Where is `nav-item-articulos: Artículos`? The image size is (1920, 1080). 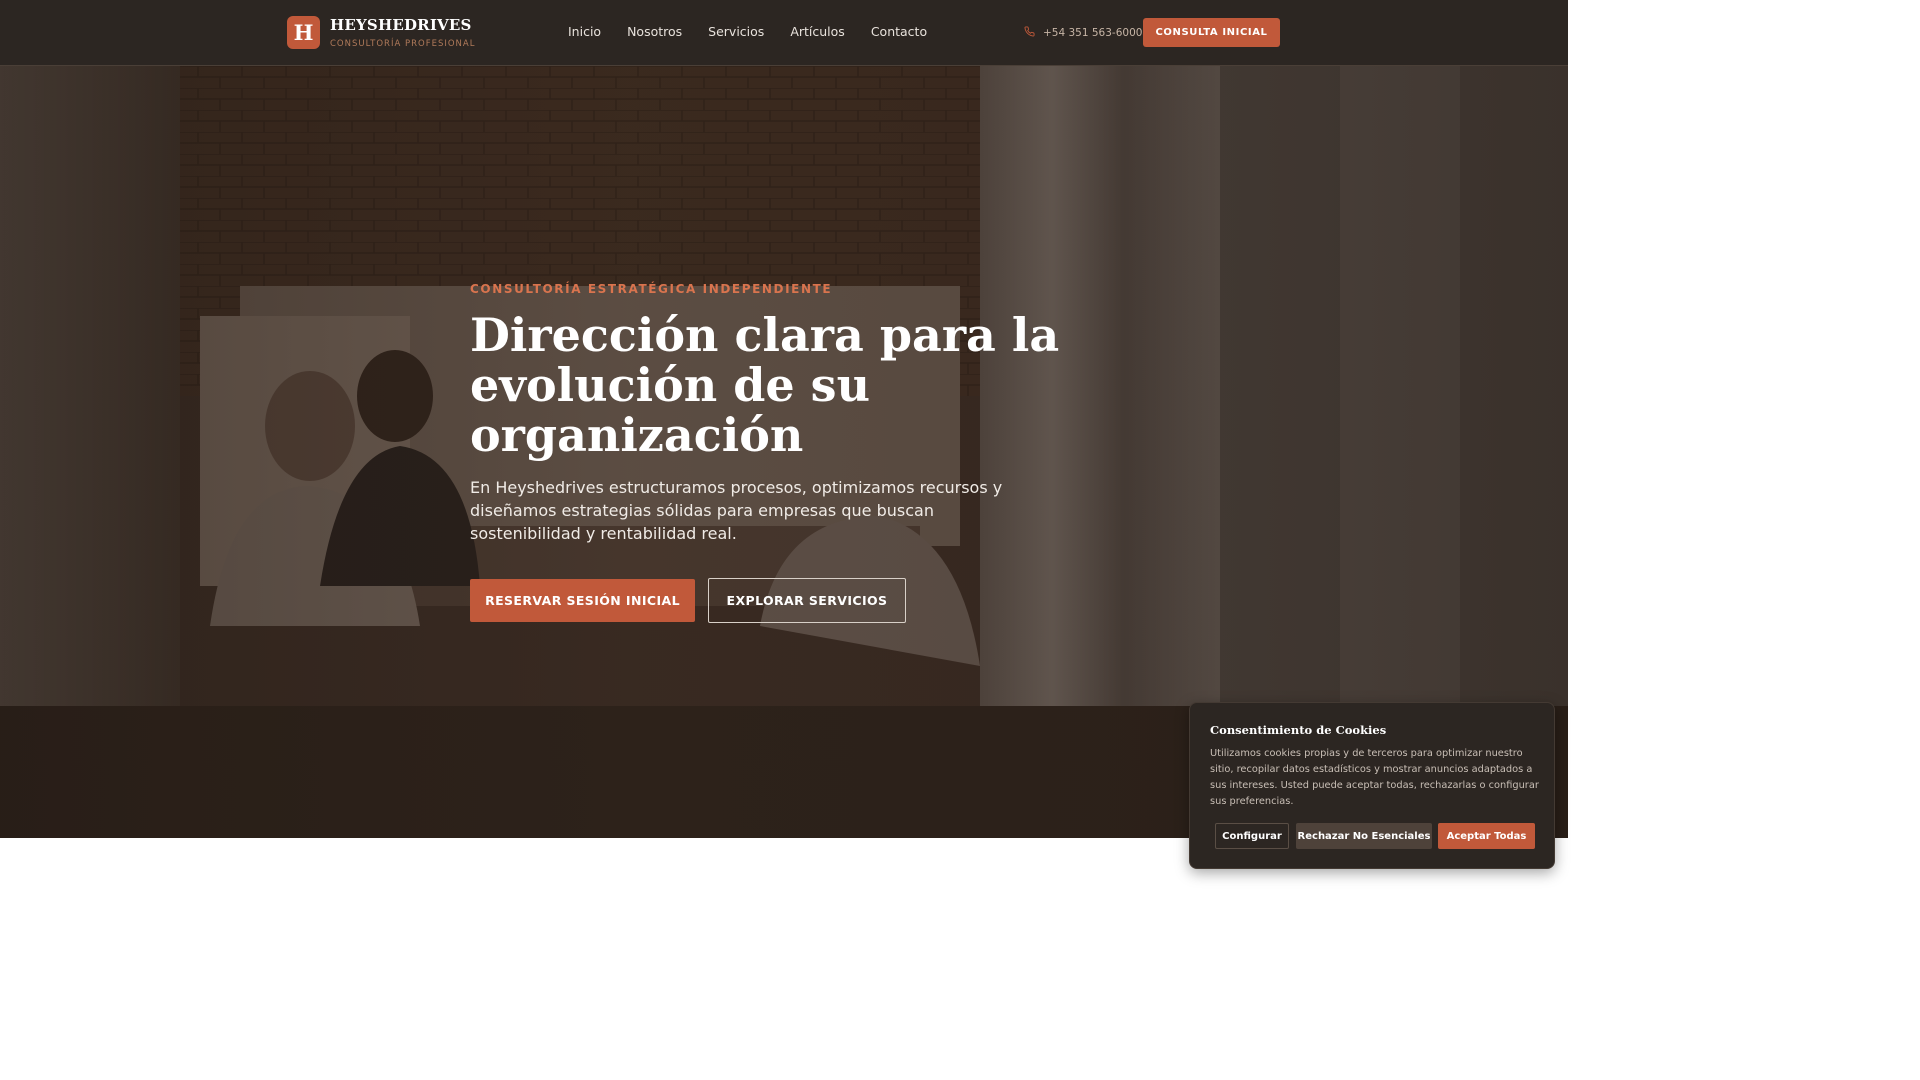
nav-item-articulos: Artículos is located at coordinates (817, 31).